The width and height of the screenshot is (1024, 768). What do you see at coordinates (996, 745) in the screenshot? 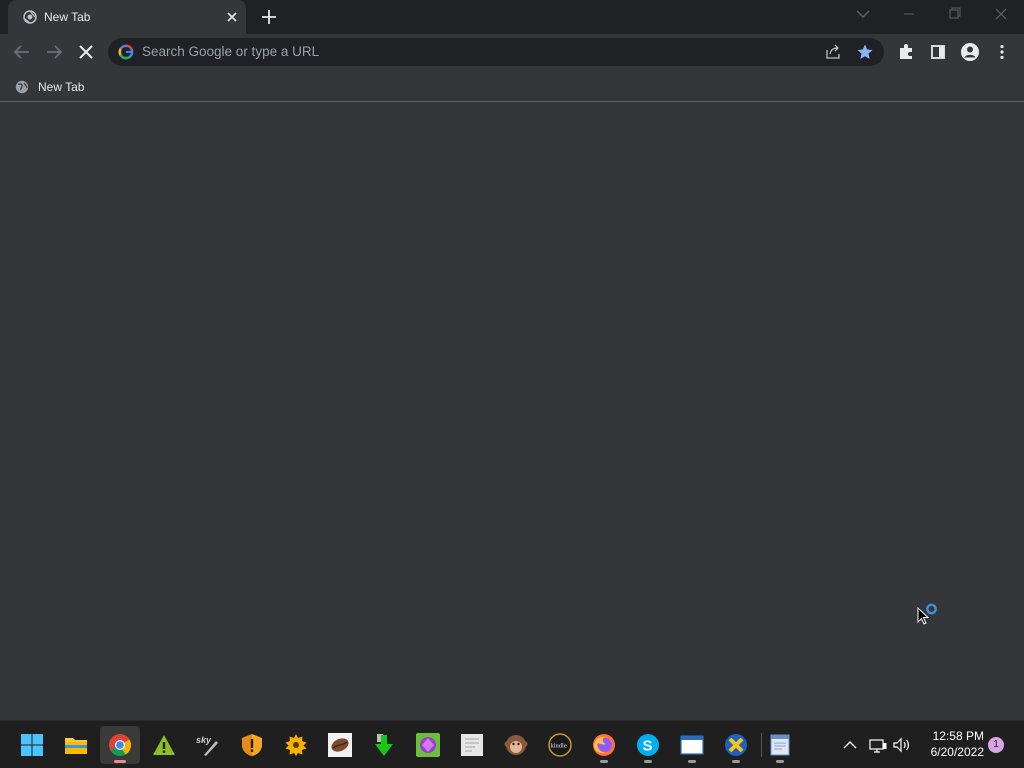
I see `notification-badge: 1` at bounding box center [996, 745].